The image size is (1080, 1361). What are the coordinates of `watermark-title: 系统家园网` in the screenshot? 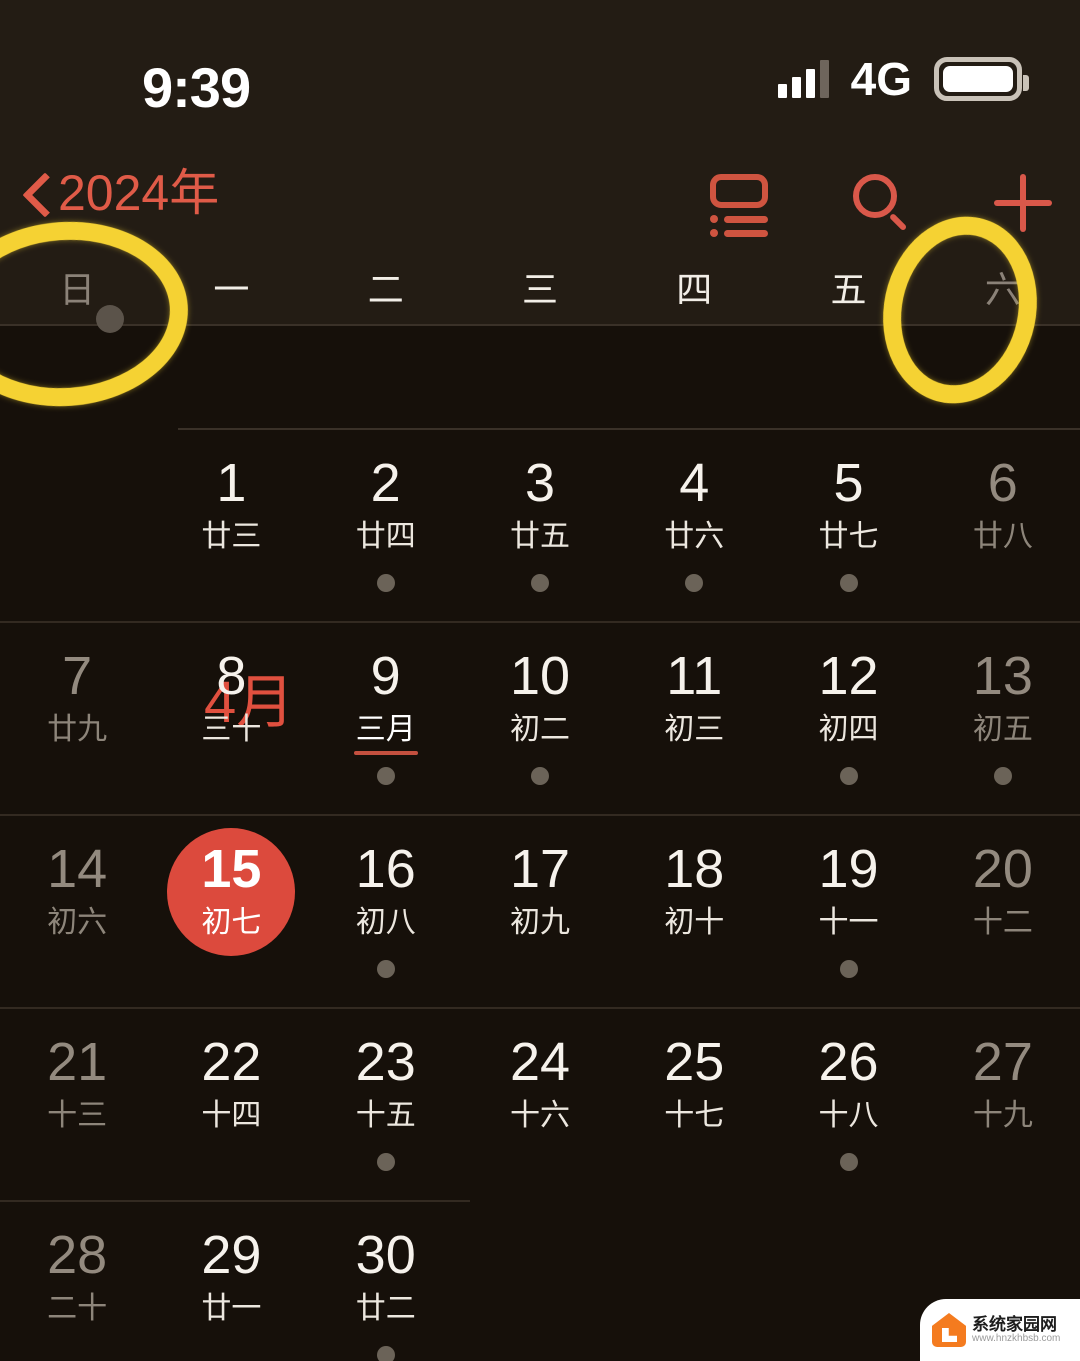 It's located at (1014, 1324).